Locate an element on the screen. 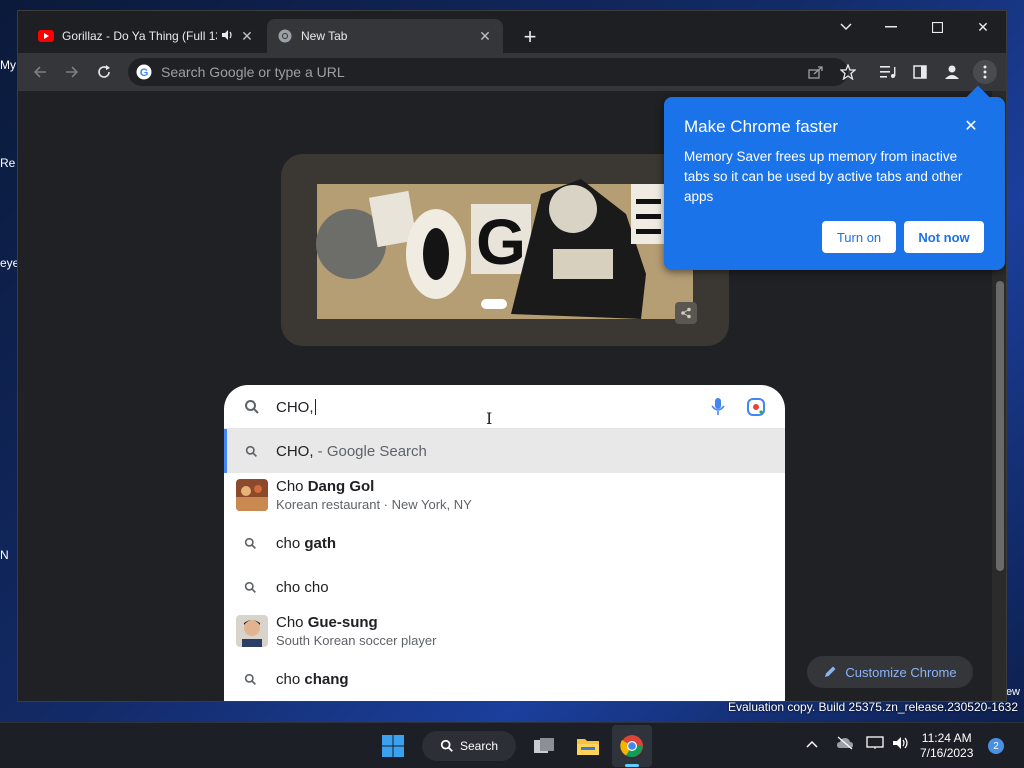  address-bar: G Search Google or type a URL is located at coordinates (488, 72).